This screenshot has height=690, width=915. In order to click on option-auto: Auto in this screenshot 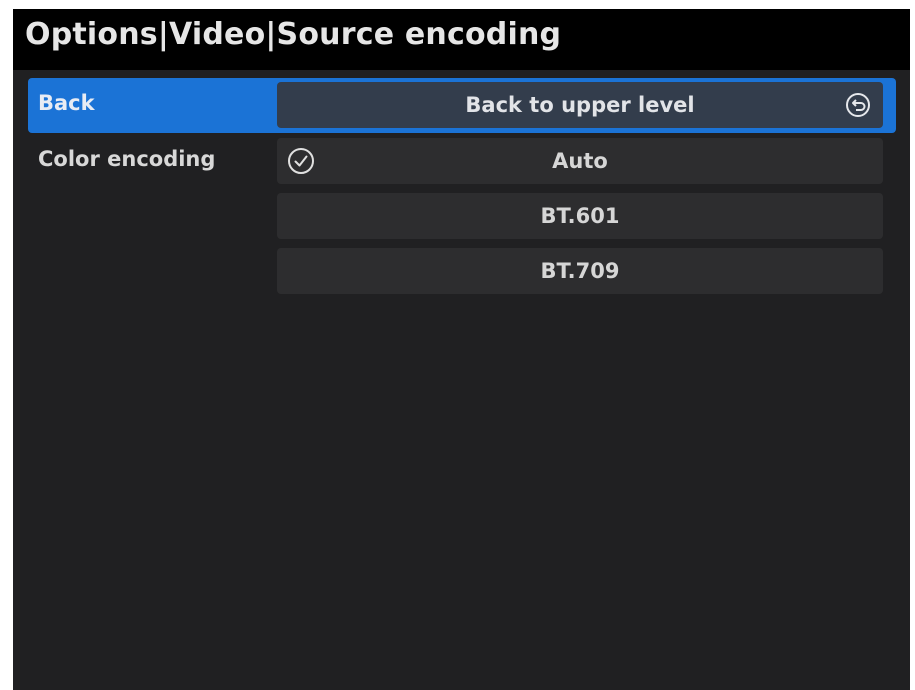, I will do `click(580, 161)`.